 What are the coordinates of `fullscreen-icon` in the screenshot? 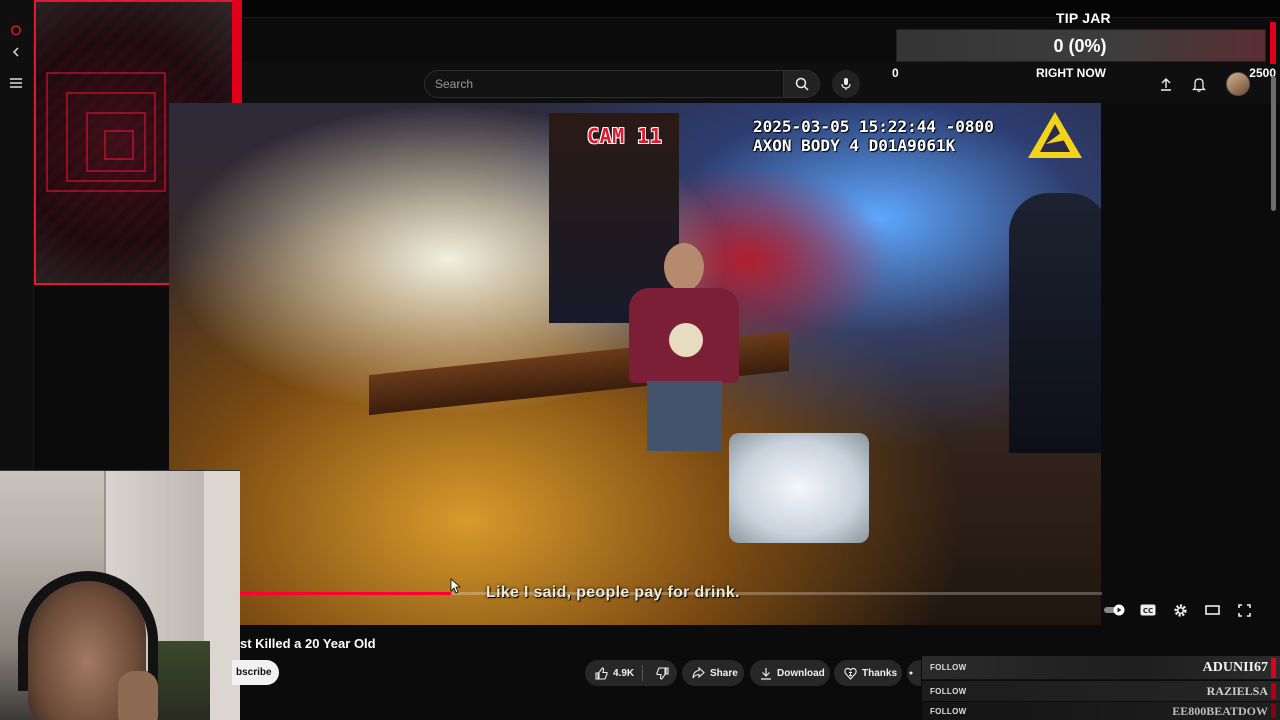 It's located at (1244, 610).